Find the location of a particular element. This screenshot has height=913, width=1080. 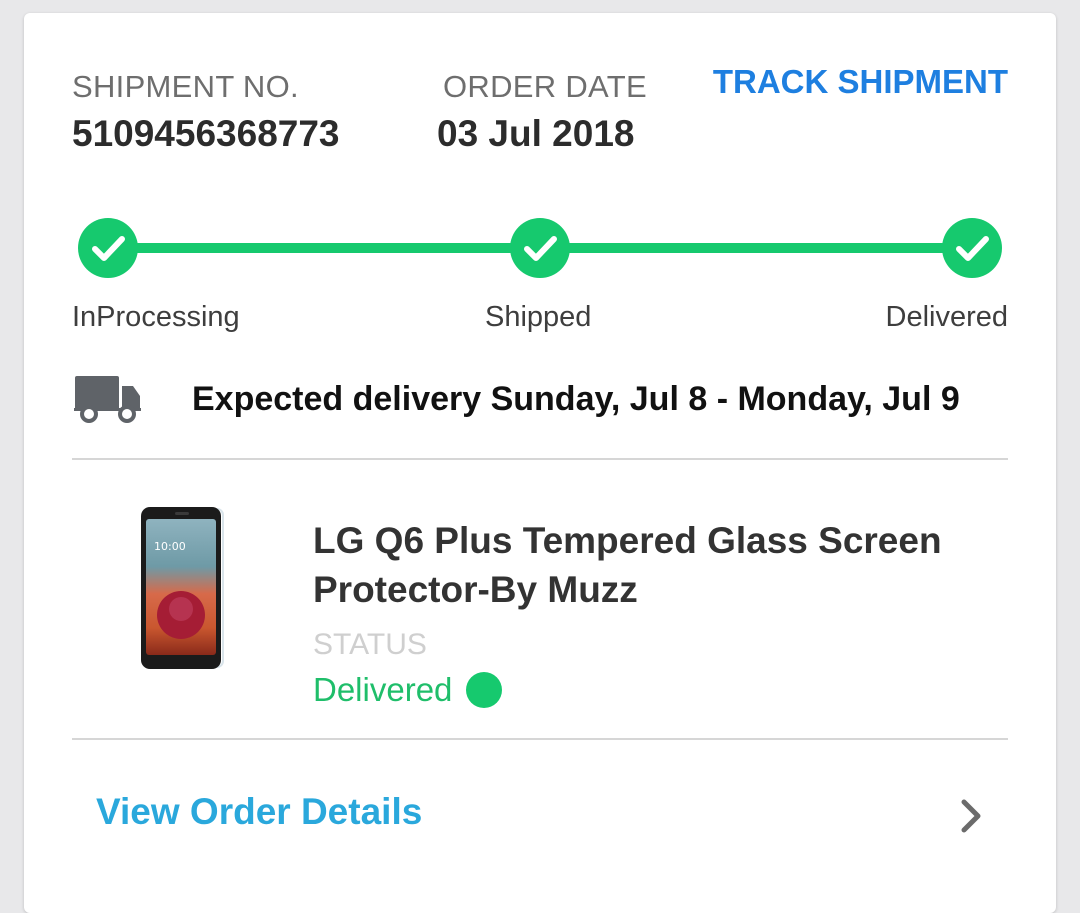

product-image: 10:00 is located at coordinates (182, 590).